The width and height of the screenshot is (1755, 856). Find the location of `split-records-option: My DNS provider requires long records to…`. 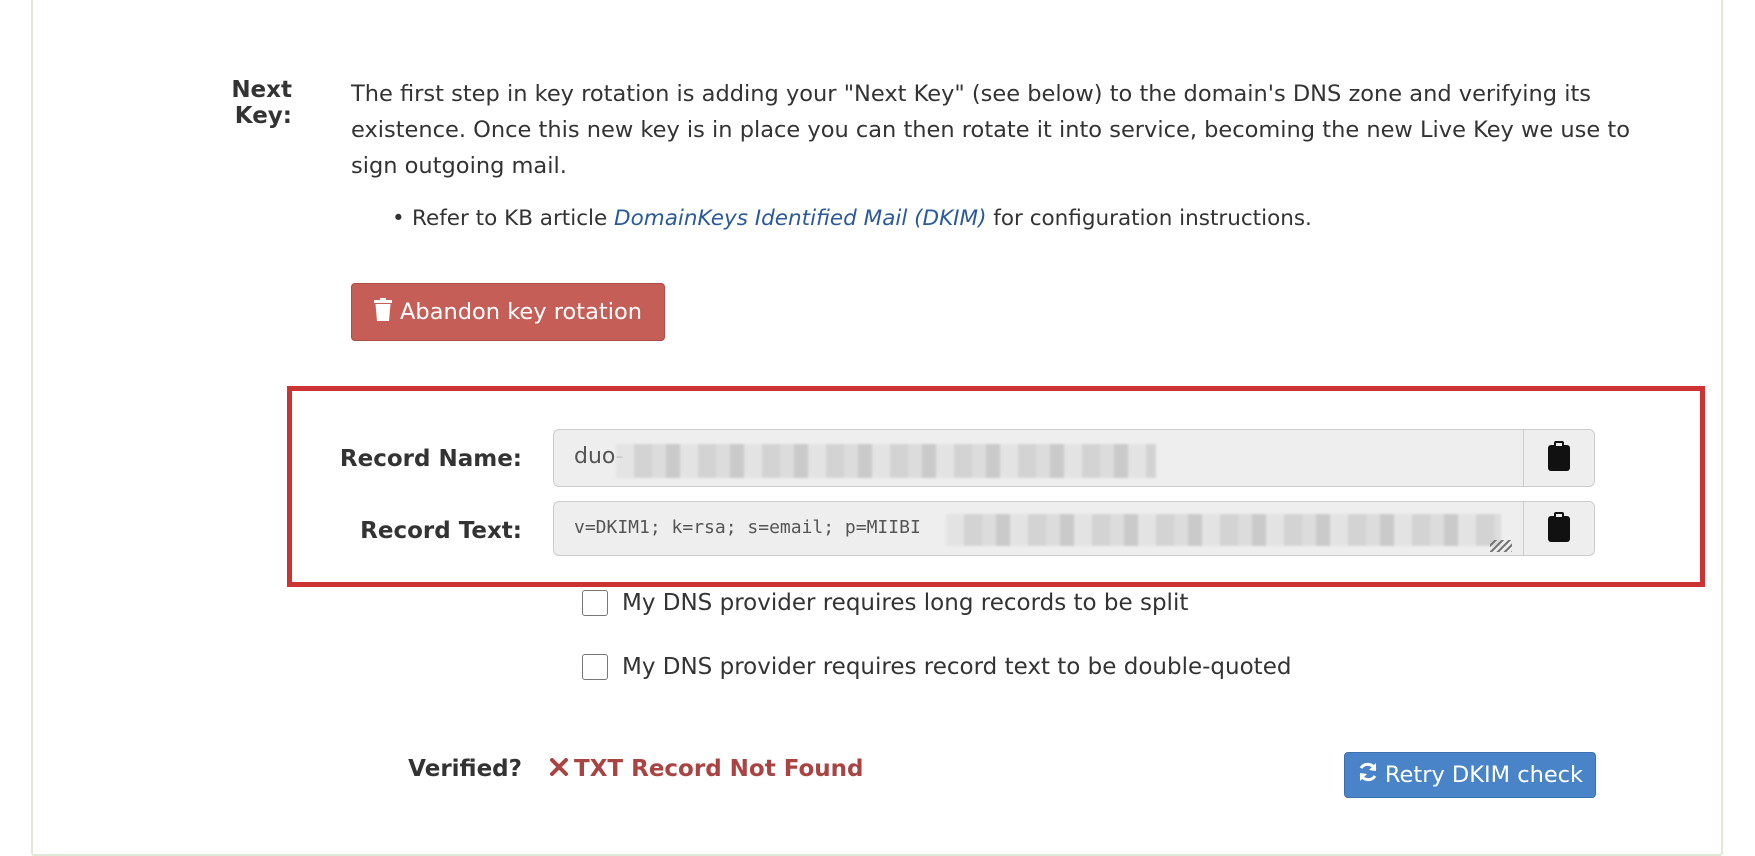

split-records-option: My DNS provider requires long records to… is located at coordinates (885, 603).